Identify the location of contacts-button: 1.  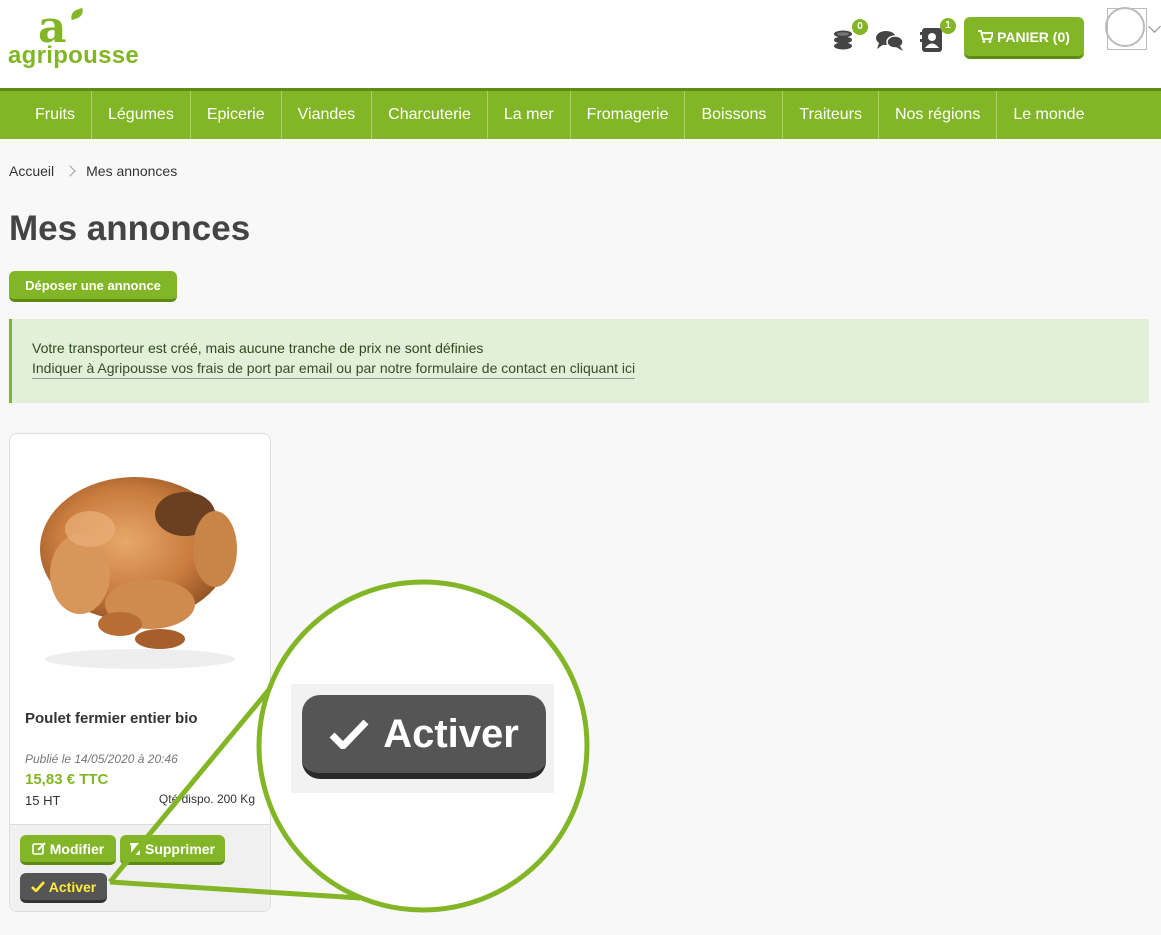
(938, 35).